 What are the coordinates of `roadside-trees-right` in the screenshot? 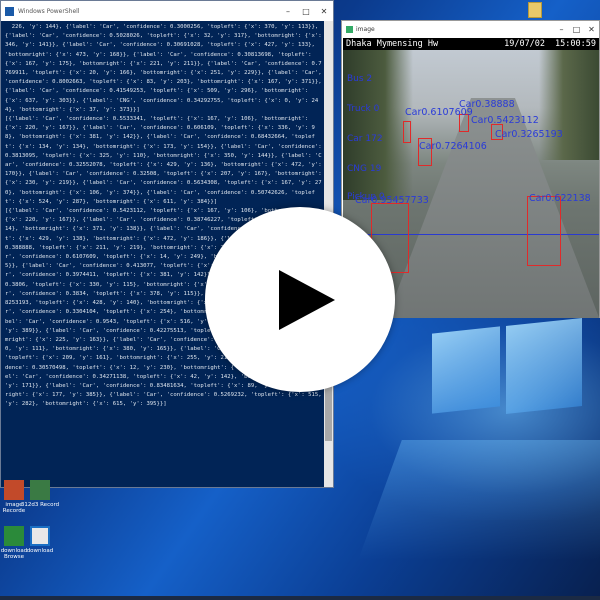 It's located at (569, 105).